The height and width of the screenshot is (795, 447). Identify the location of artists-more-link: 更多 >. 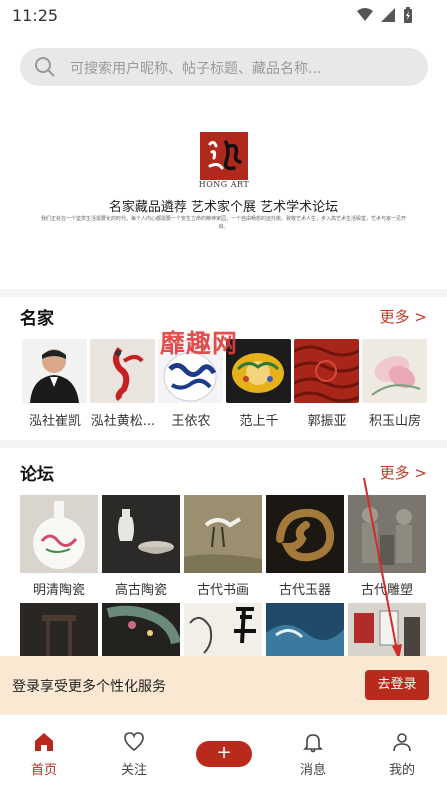
(403, 316).